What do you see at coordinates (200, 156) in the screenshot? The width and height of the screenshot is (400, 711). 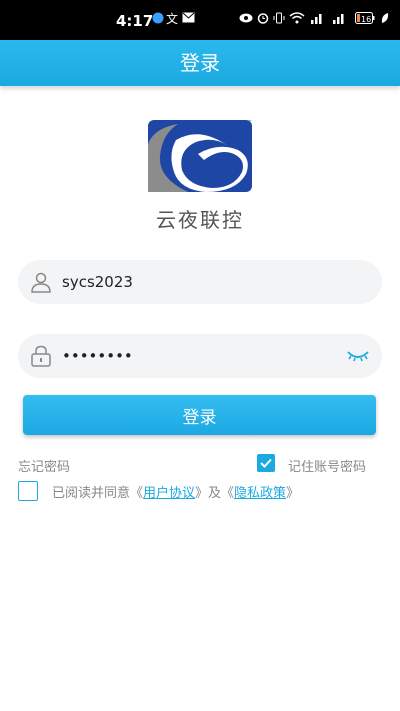 I see `app-logo` at bounding box center [200, 156].